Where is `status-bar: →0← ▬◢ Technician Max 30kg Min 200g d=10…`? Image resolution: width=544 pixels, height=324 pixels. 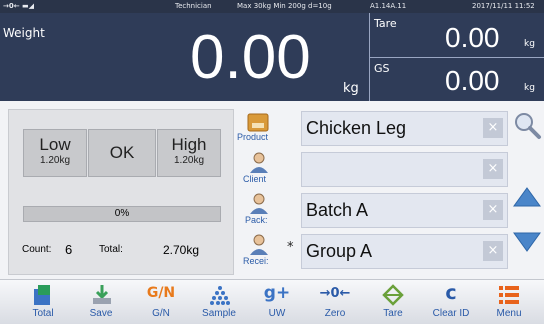
status-bar: →0← ▬◢ Technician Max 30kg Min 200g d=10… is located at coordinates (272, 6).